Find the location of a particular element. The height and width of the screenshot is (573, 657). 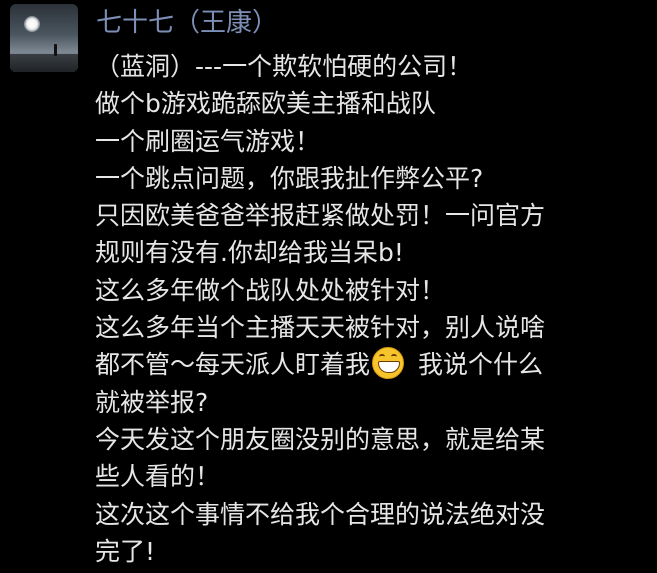

post-line-13: 这次这个事情不给我个合理的说法绝对没 is located at coordinates (320, 514).